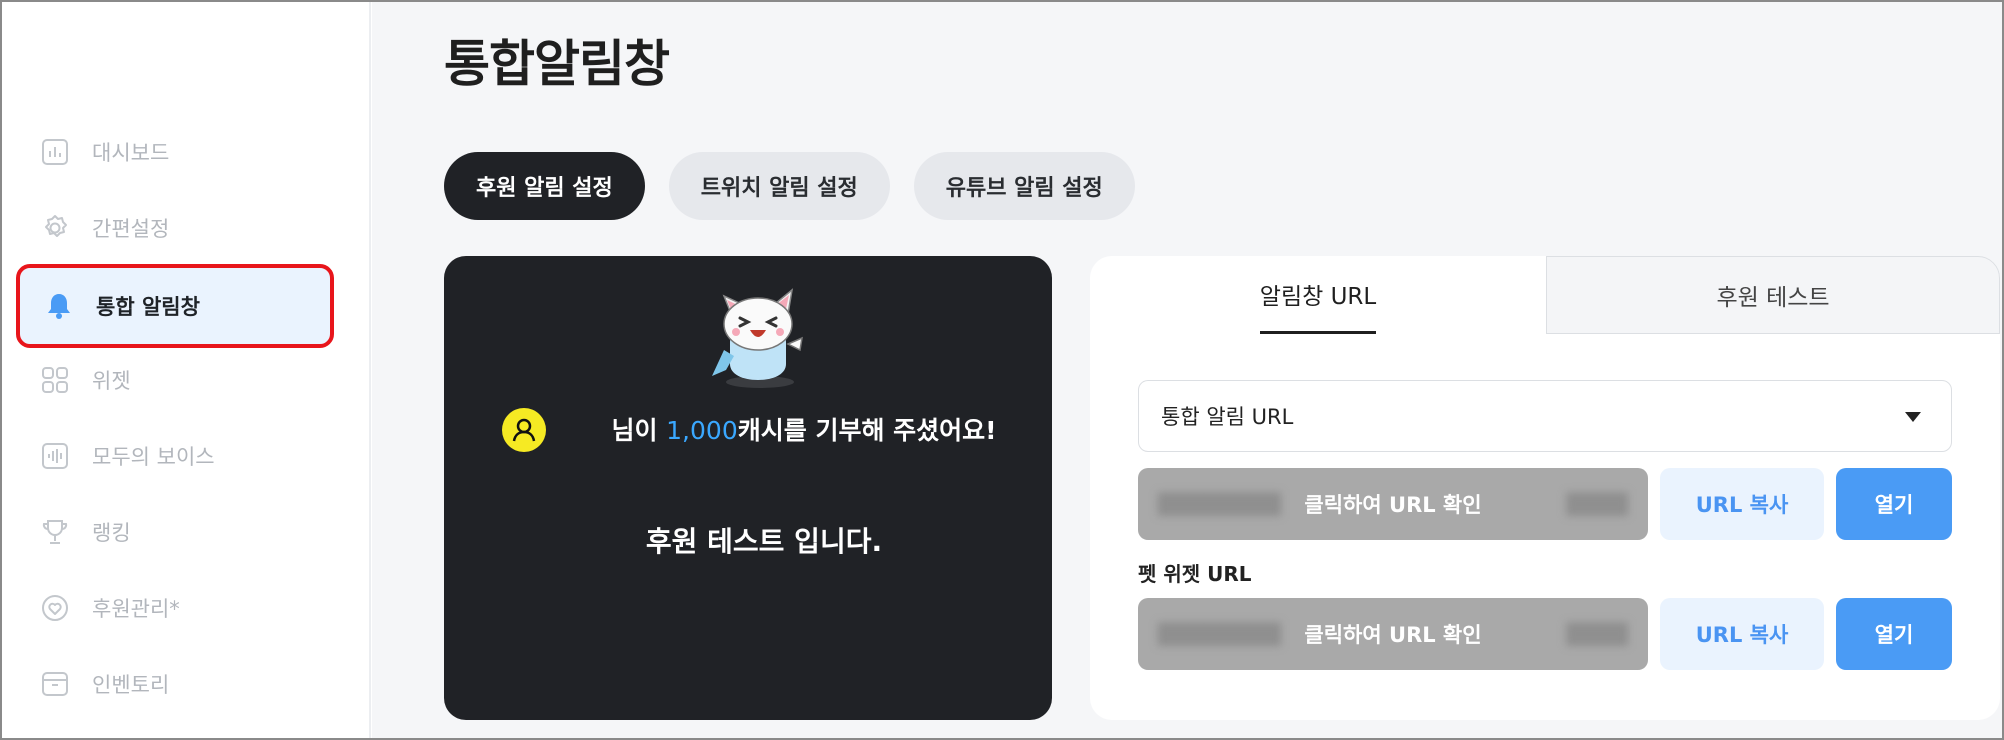  What do you see at coordinates (175, 380) in the screenshot?
I see `sidebar-item-widgets: 위젯` at bounding box center [175, 380].